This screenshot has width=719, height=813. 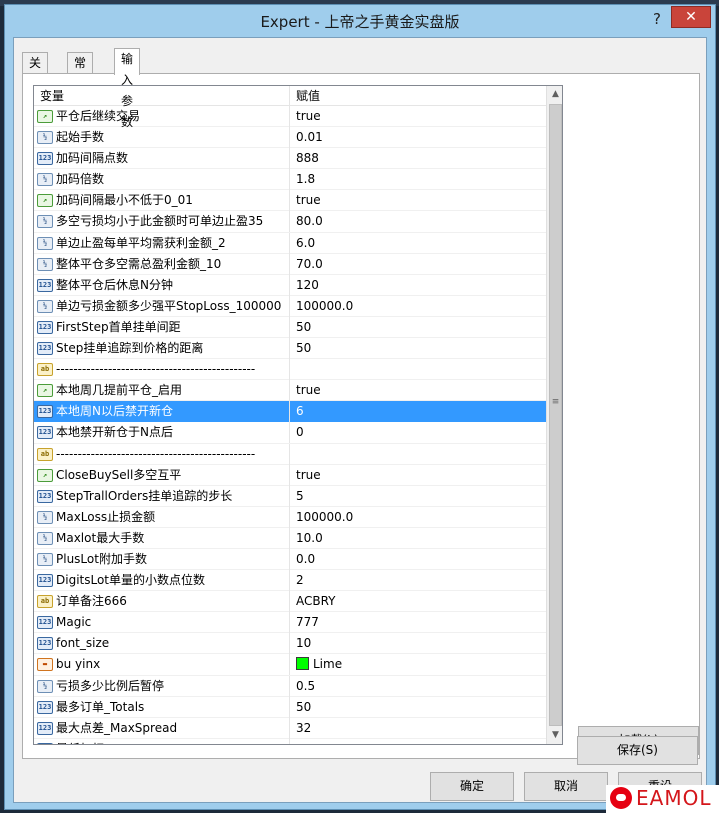 I want to click on parameter-name-cell: 123 本地禁开新仓于N点后, so click(x=162, y=433).